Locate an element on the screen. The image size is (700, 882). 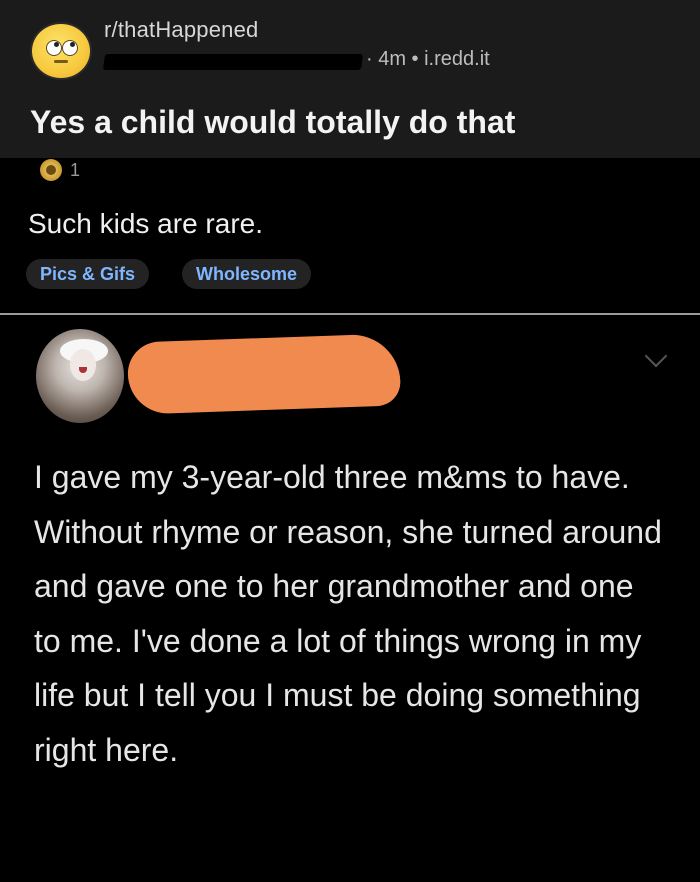
post-body: Such kids are rare. is located at coordinates (145, 223).